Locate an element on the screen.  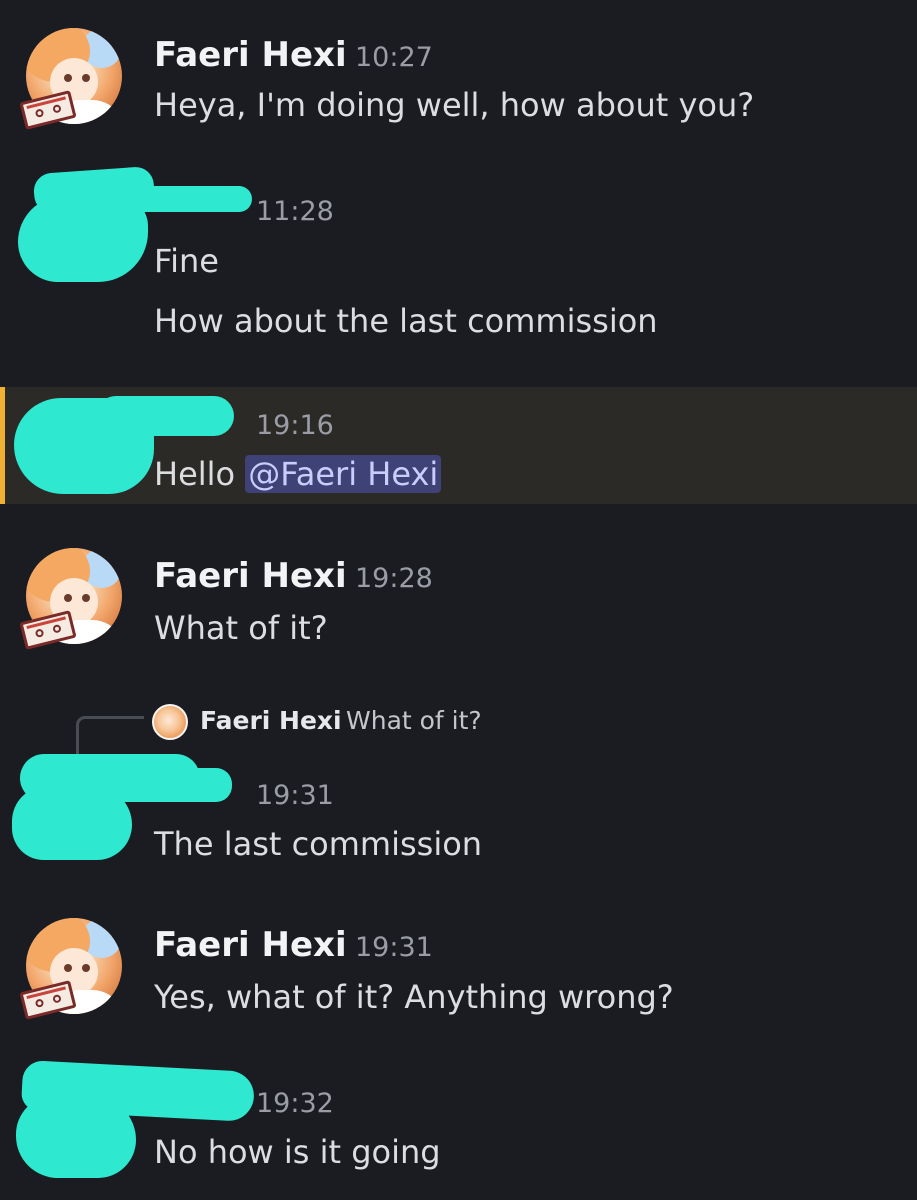
user-mention: @Faeri Hexi is located at coordinates (343, 474).